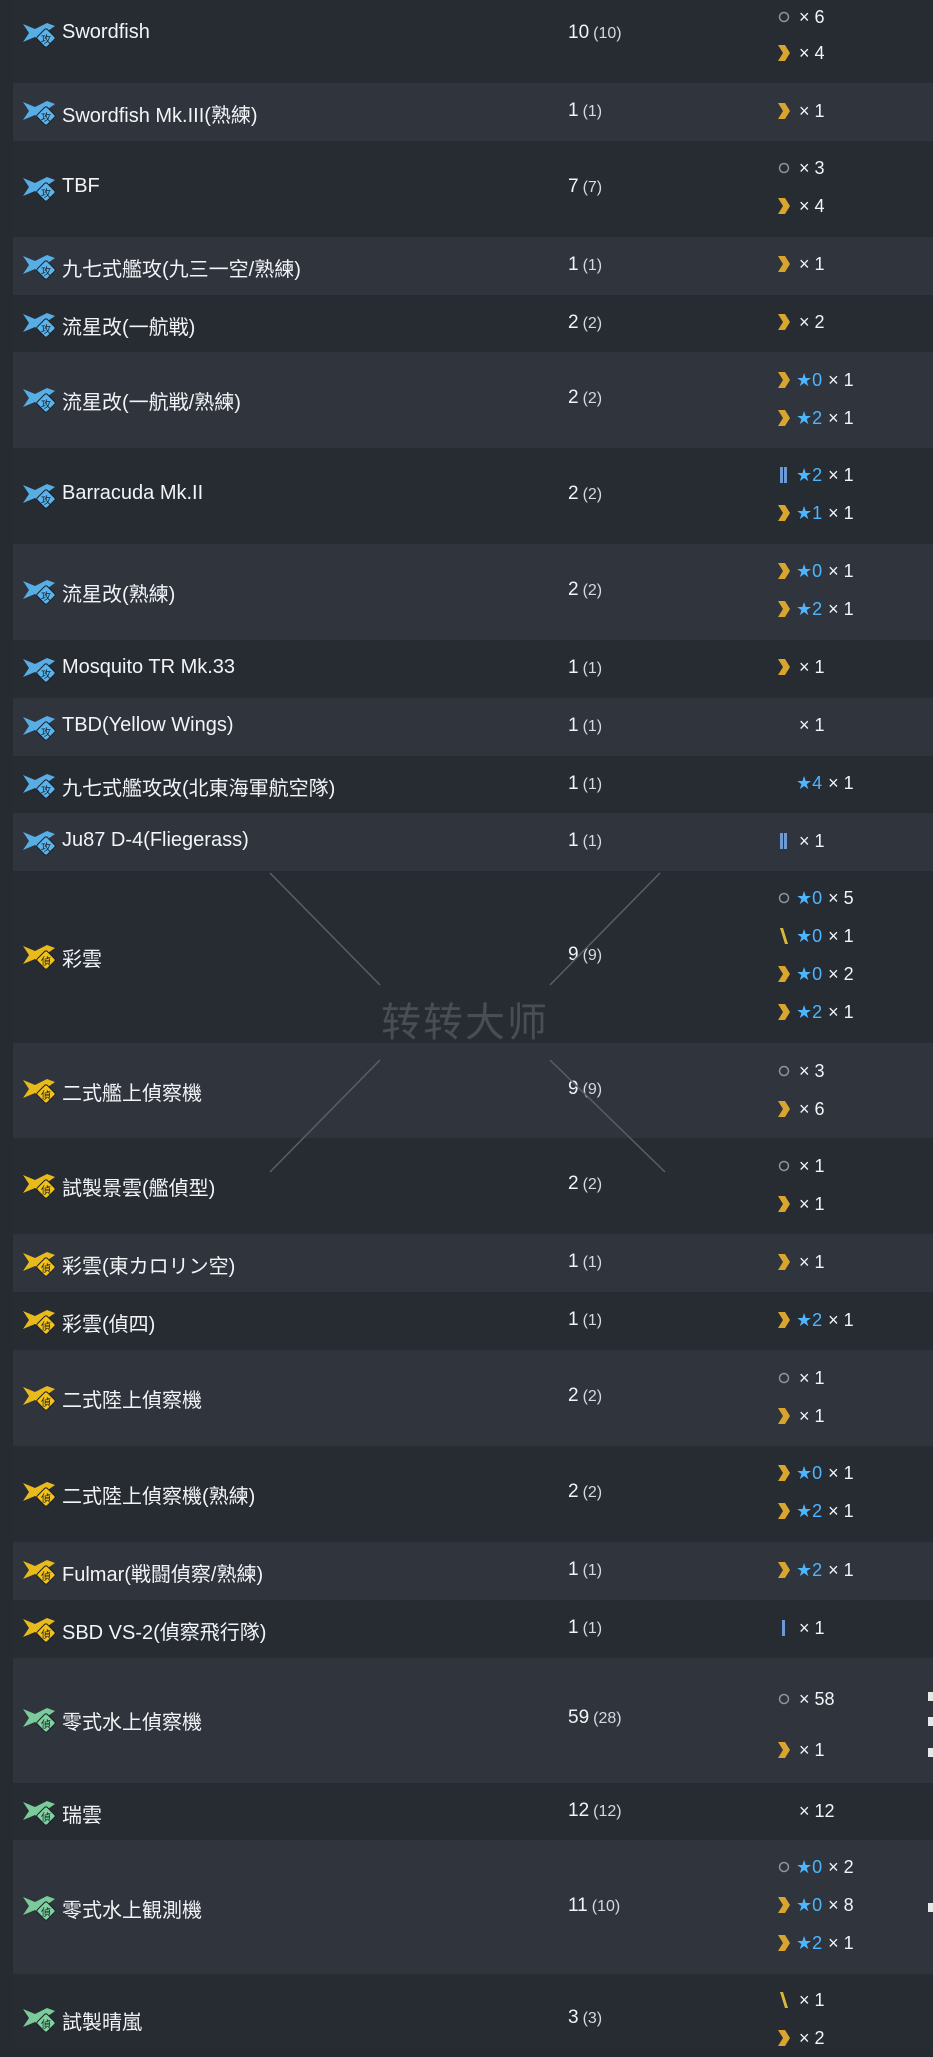 The height and width of the screenshot is (2057, 933). Describe the element at coordinates (128, 325) in the screenshot. I see `equipment-name: 流星改(一航戦)` at that location.